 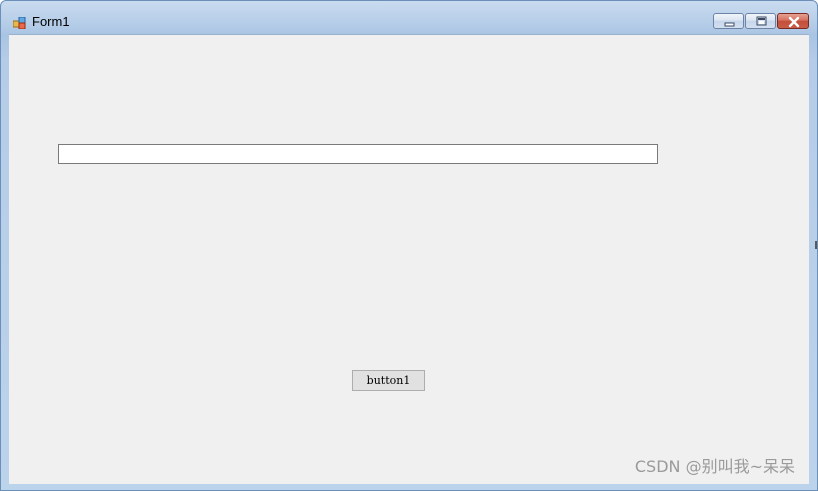 What do you see at coordinates (714, 466) in the screenshot?
I see `csdn-watermark: CSDN @别叫我~呆呆` at bounding box center [714, 466].